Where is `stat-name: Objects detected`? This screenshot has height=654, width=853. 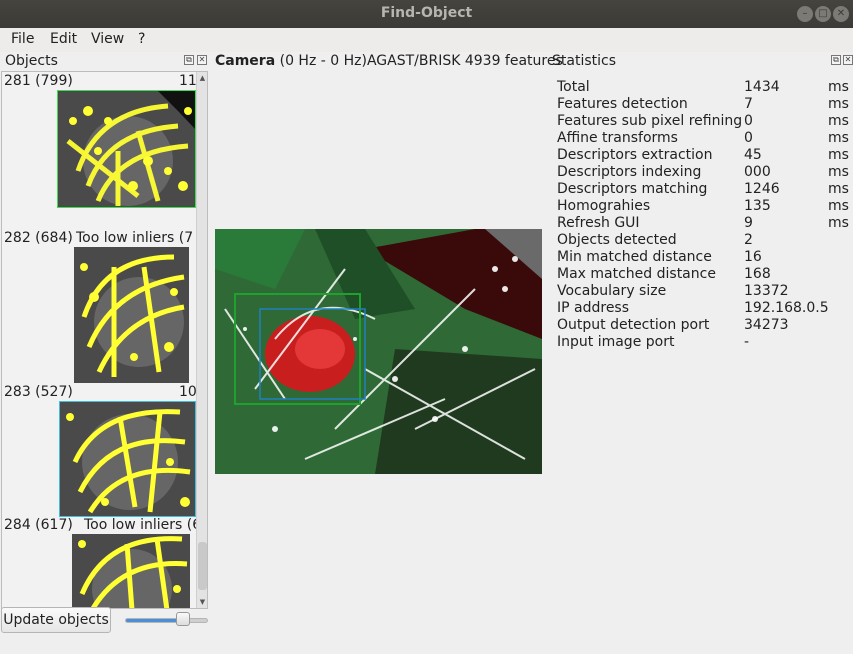
stat-name: Objects detected is located at coordinates (617, 240).